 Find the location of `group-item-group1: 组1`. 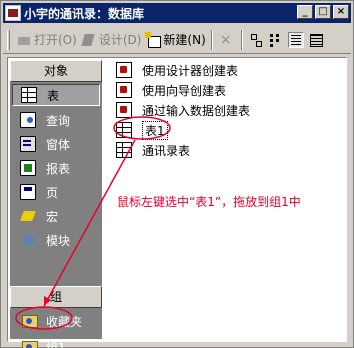

group-item-group1: 组1 is located at coordinates (56, 341).